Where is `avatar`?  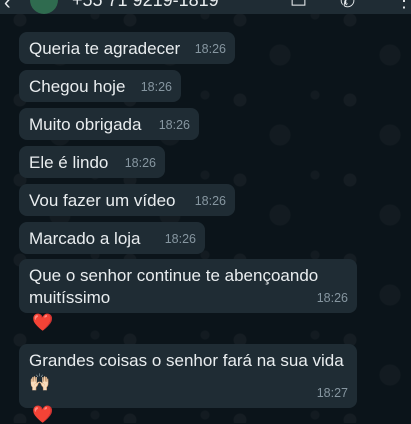
avatar is located at coordinates (44, 7).